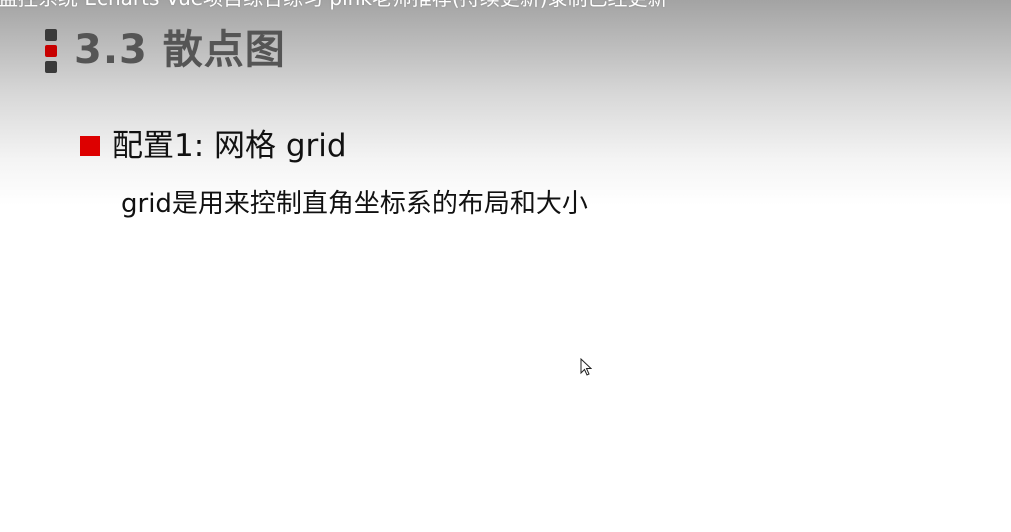 Image resolution: width=1011 pixels, height=532 pixels. Describe the element at coordinates (354, 204) in the screenshot. I see `description-text: grid是用来控制直角坐标系的布局和大小` at that location.